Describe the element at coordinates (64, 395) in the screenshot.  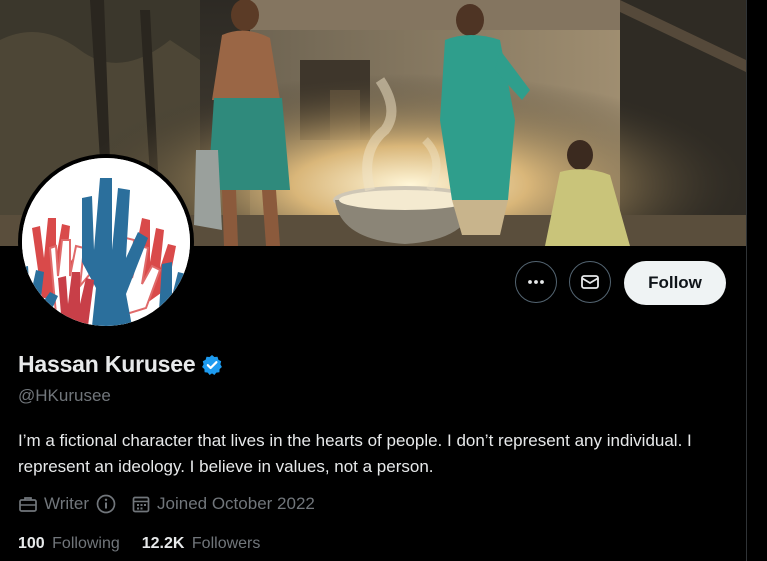
I see `profile-handle: @HKurusee` at that location.